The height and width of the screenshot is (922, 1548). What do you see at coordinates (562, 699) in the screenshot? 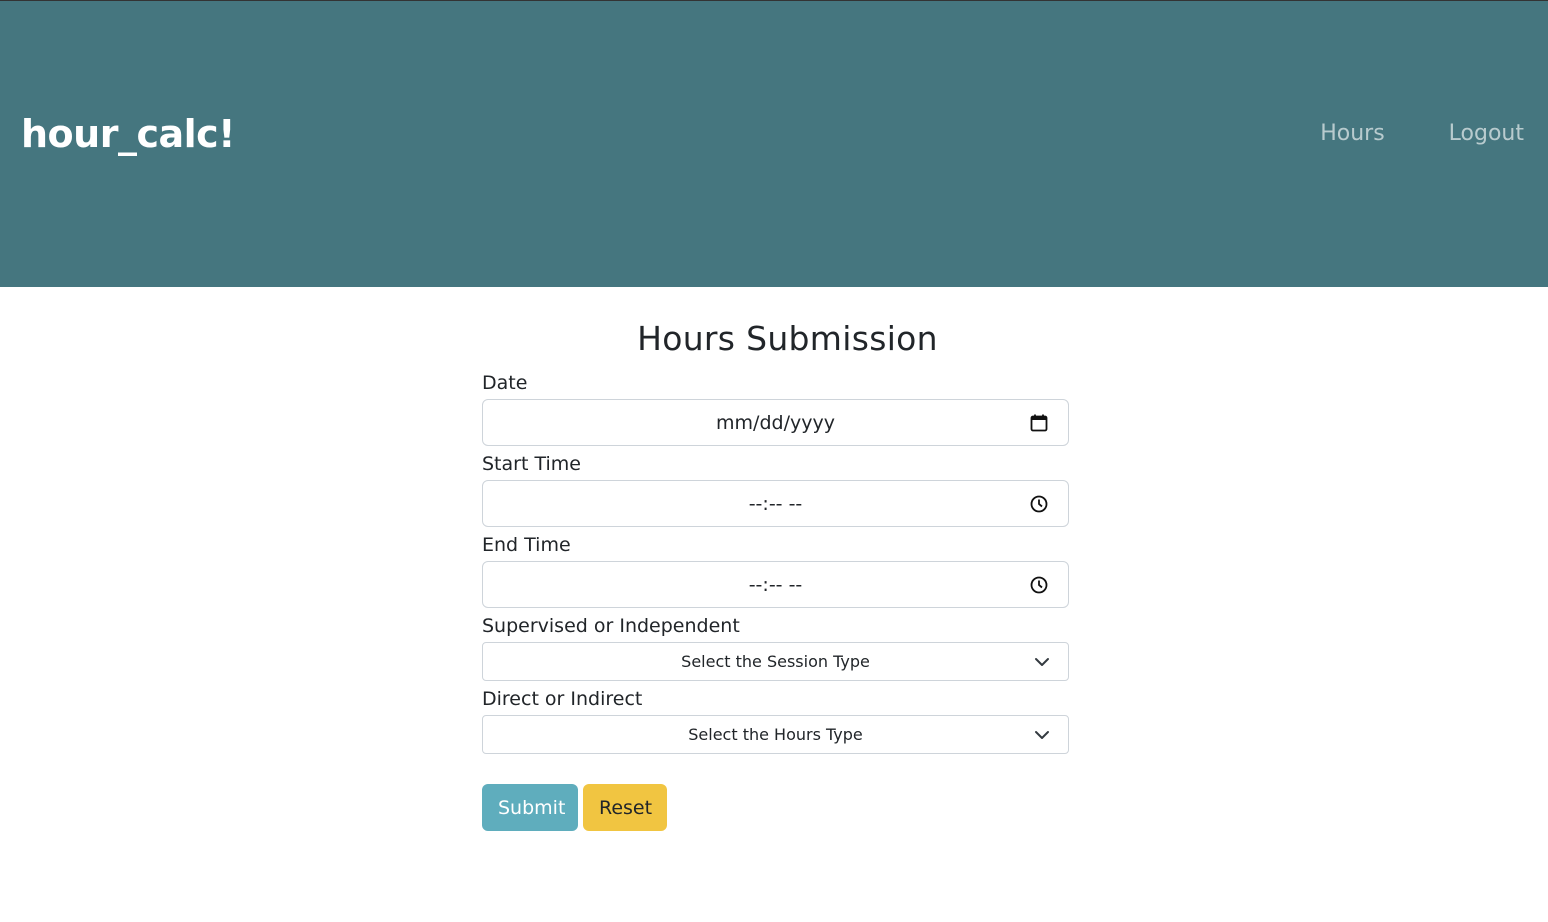
I see `hours-type-label: Direct or Indirect` at bounding box center [562, 699].